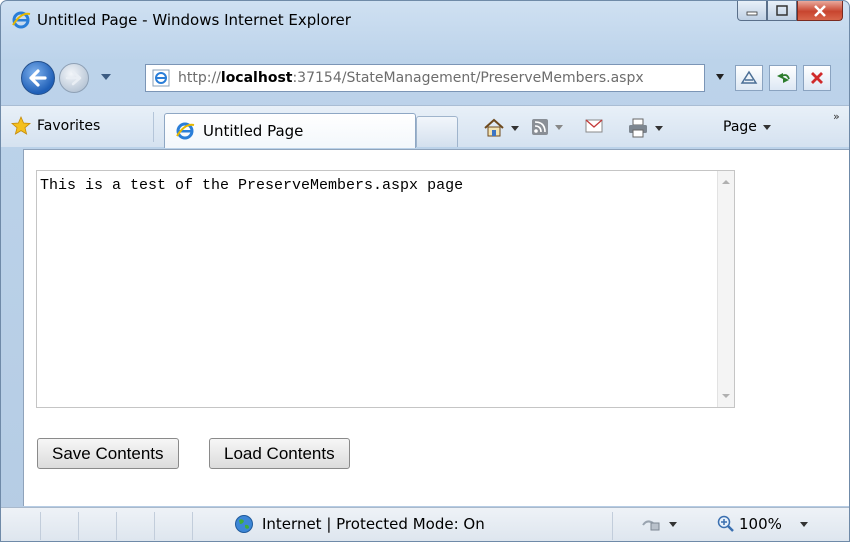 This screenshot has height=542, width=850. What do you see at coordinates (494, 127) in the screenshot?
I see `home-icon` at bounding box center [494, 127].